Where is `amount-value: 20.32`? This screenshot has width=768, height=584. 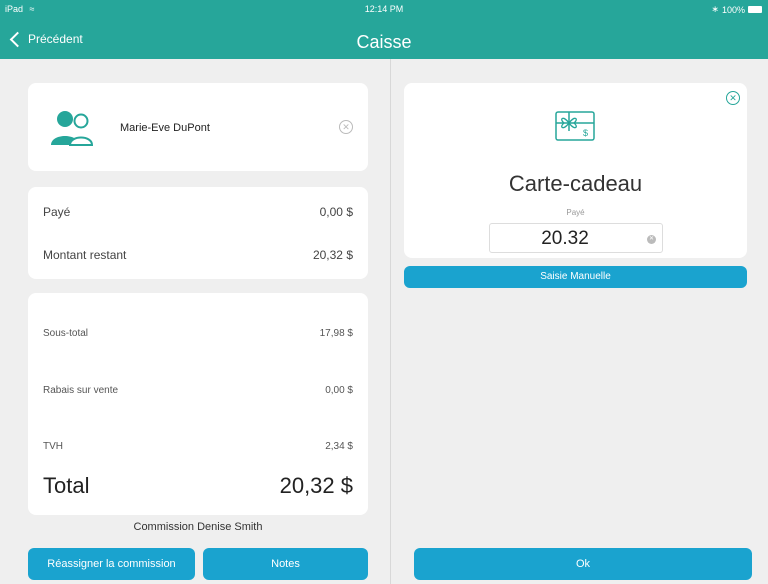
amount-value: 20.32 is located at coordinates (565, 238).